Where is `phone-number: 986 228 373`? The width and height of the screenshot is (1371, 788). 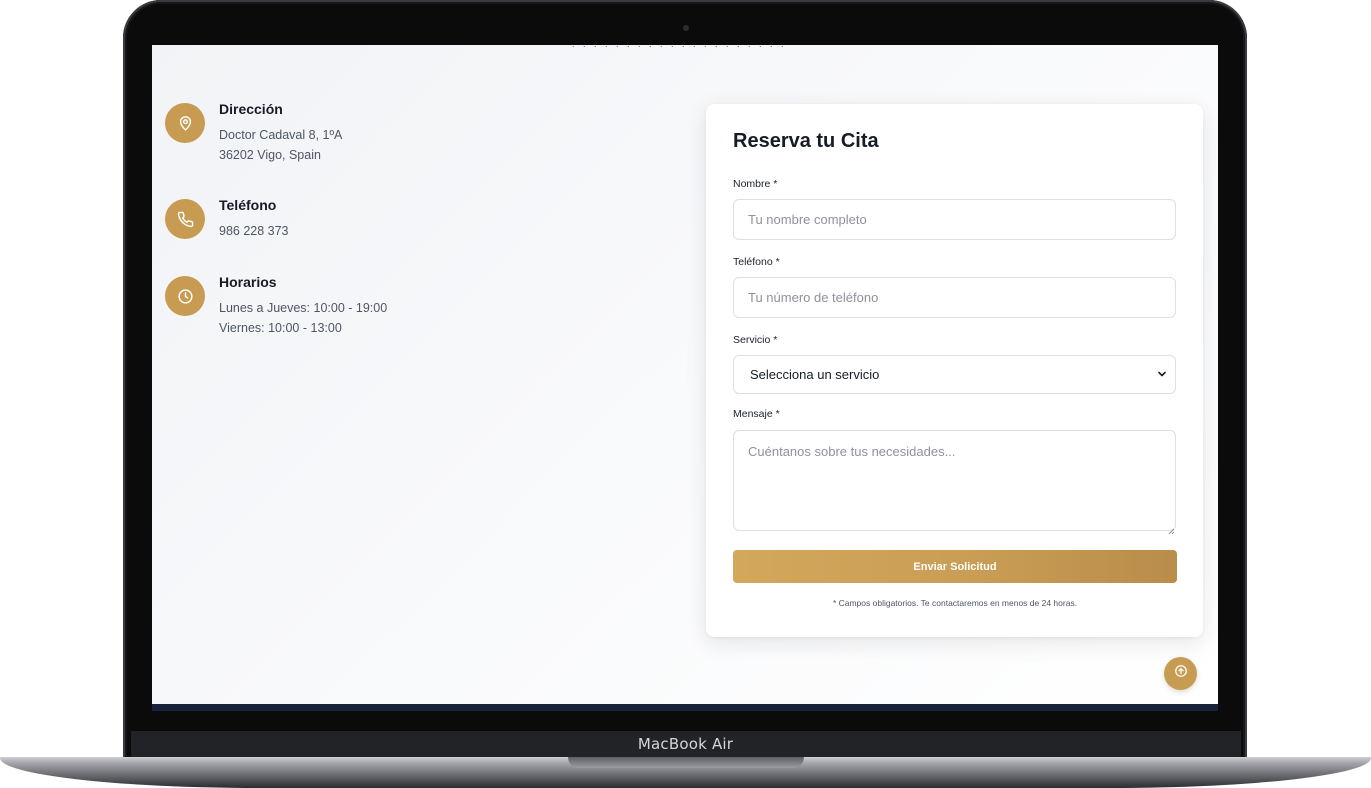
phone-number: 986 228 373 is located at coordinates (254, 231).